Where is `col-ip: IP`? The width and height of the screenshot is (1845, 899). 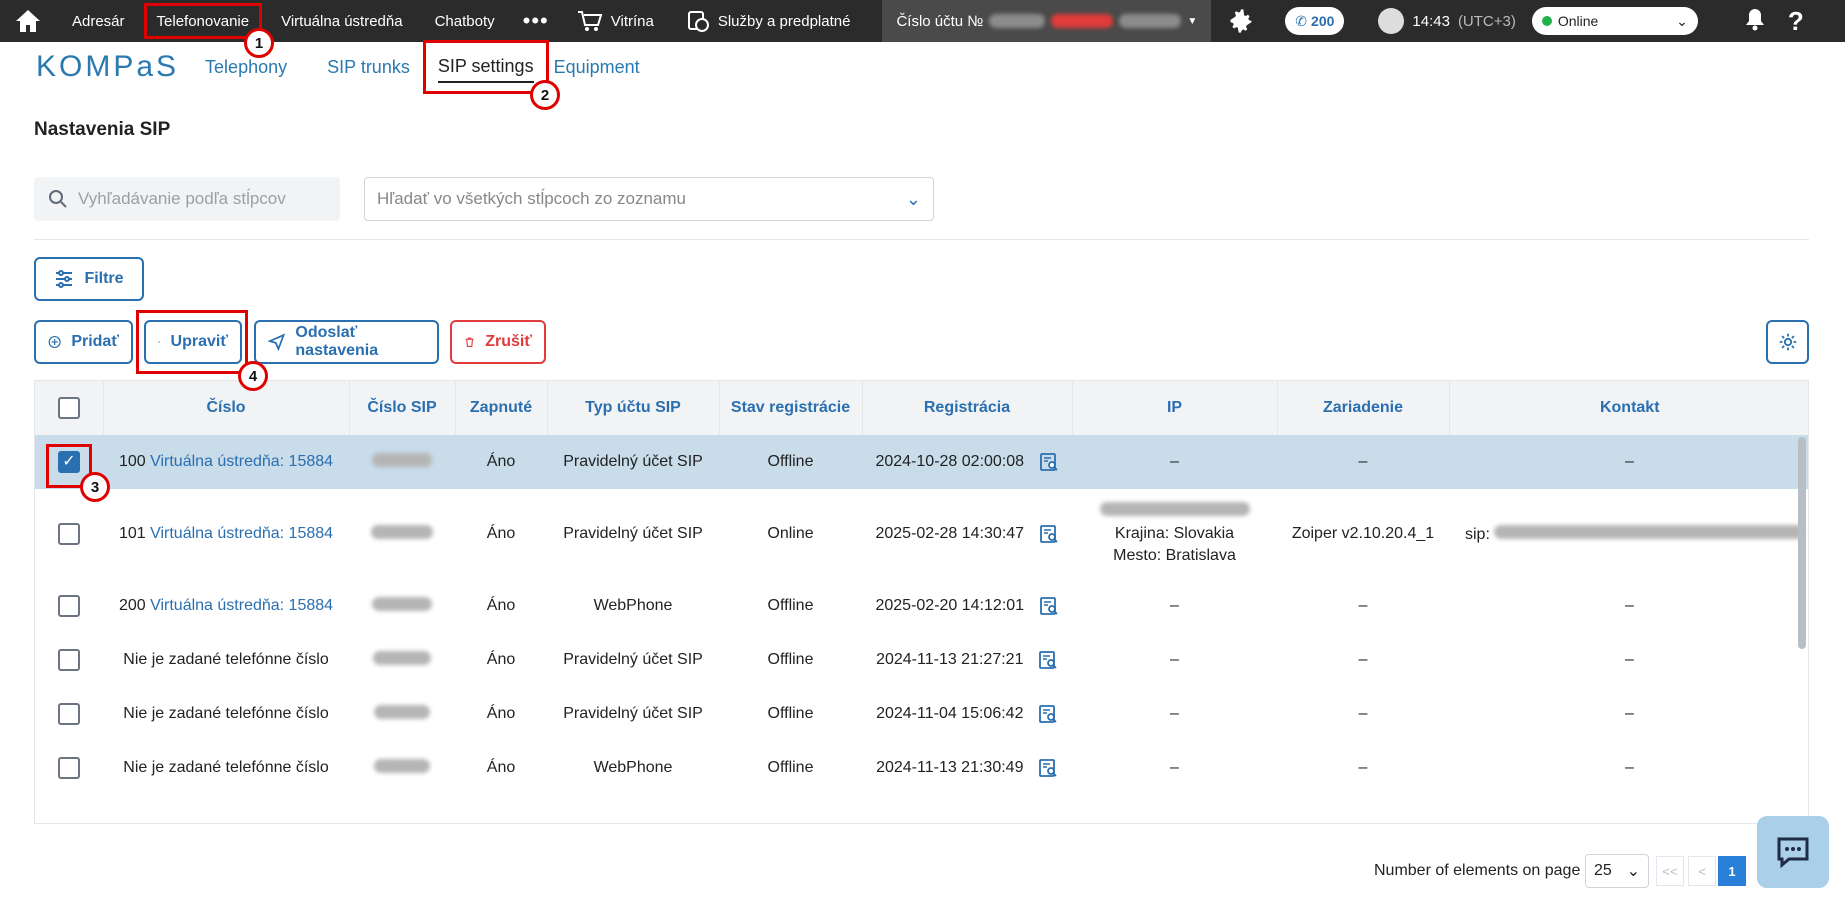 col-ip: IP is located at coordinates (1175, 408).